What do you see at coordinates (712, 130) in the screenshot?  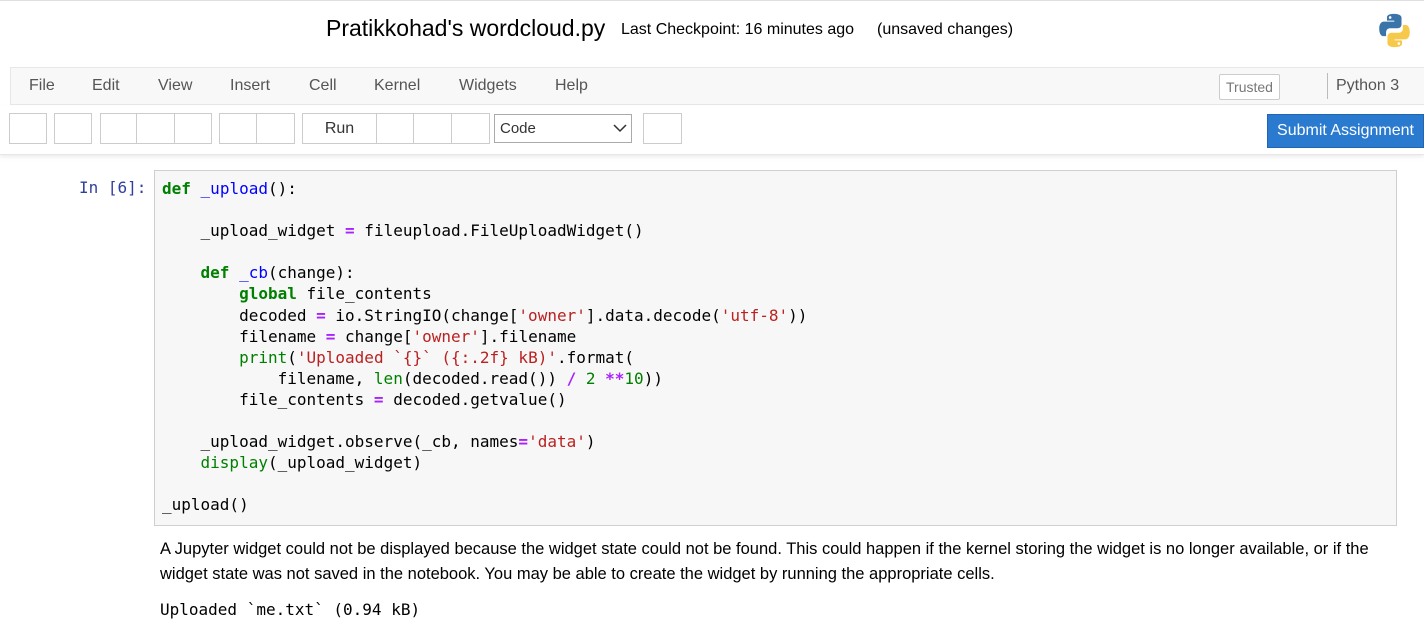 I see `toolbar: Run Code Submit Assignment` at bounding box center [712, 130].